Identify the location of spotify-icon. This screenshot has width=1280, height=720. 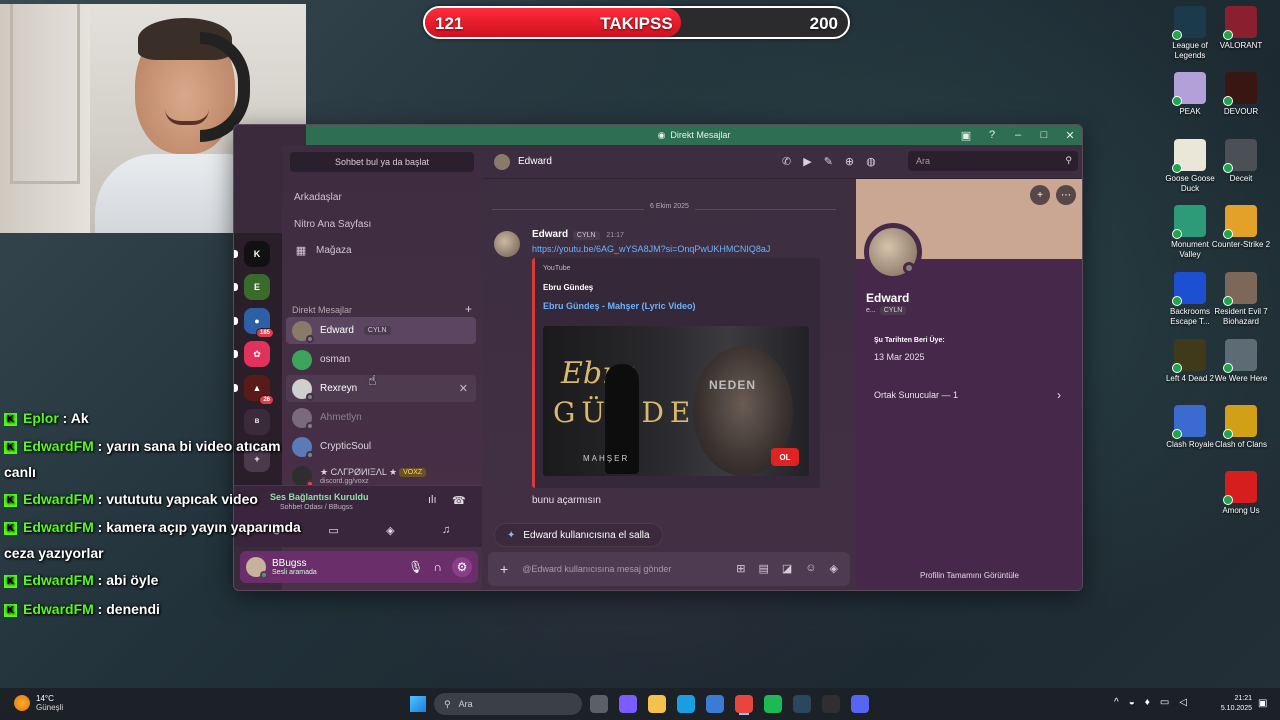
(773, 704).